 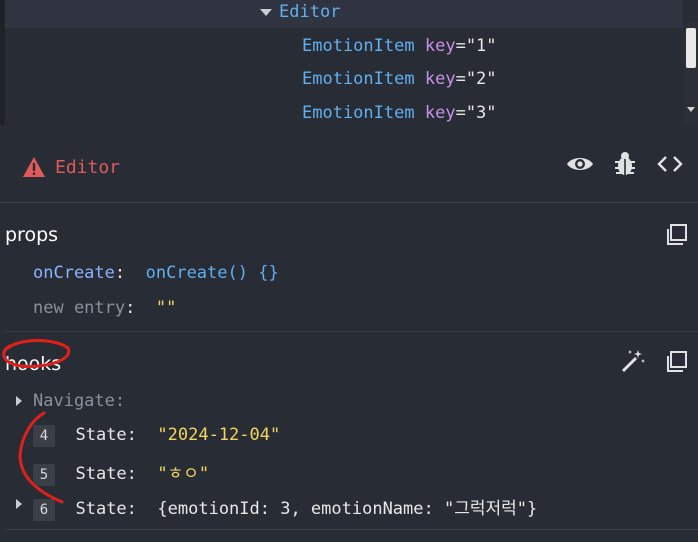 What do you see at coordinates (74, 273) in the screenshot?
I see `prop-key: onCreate` at bounding box center [74, 273].